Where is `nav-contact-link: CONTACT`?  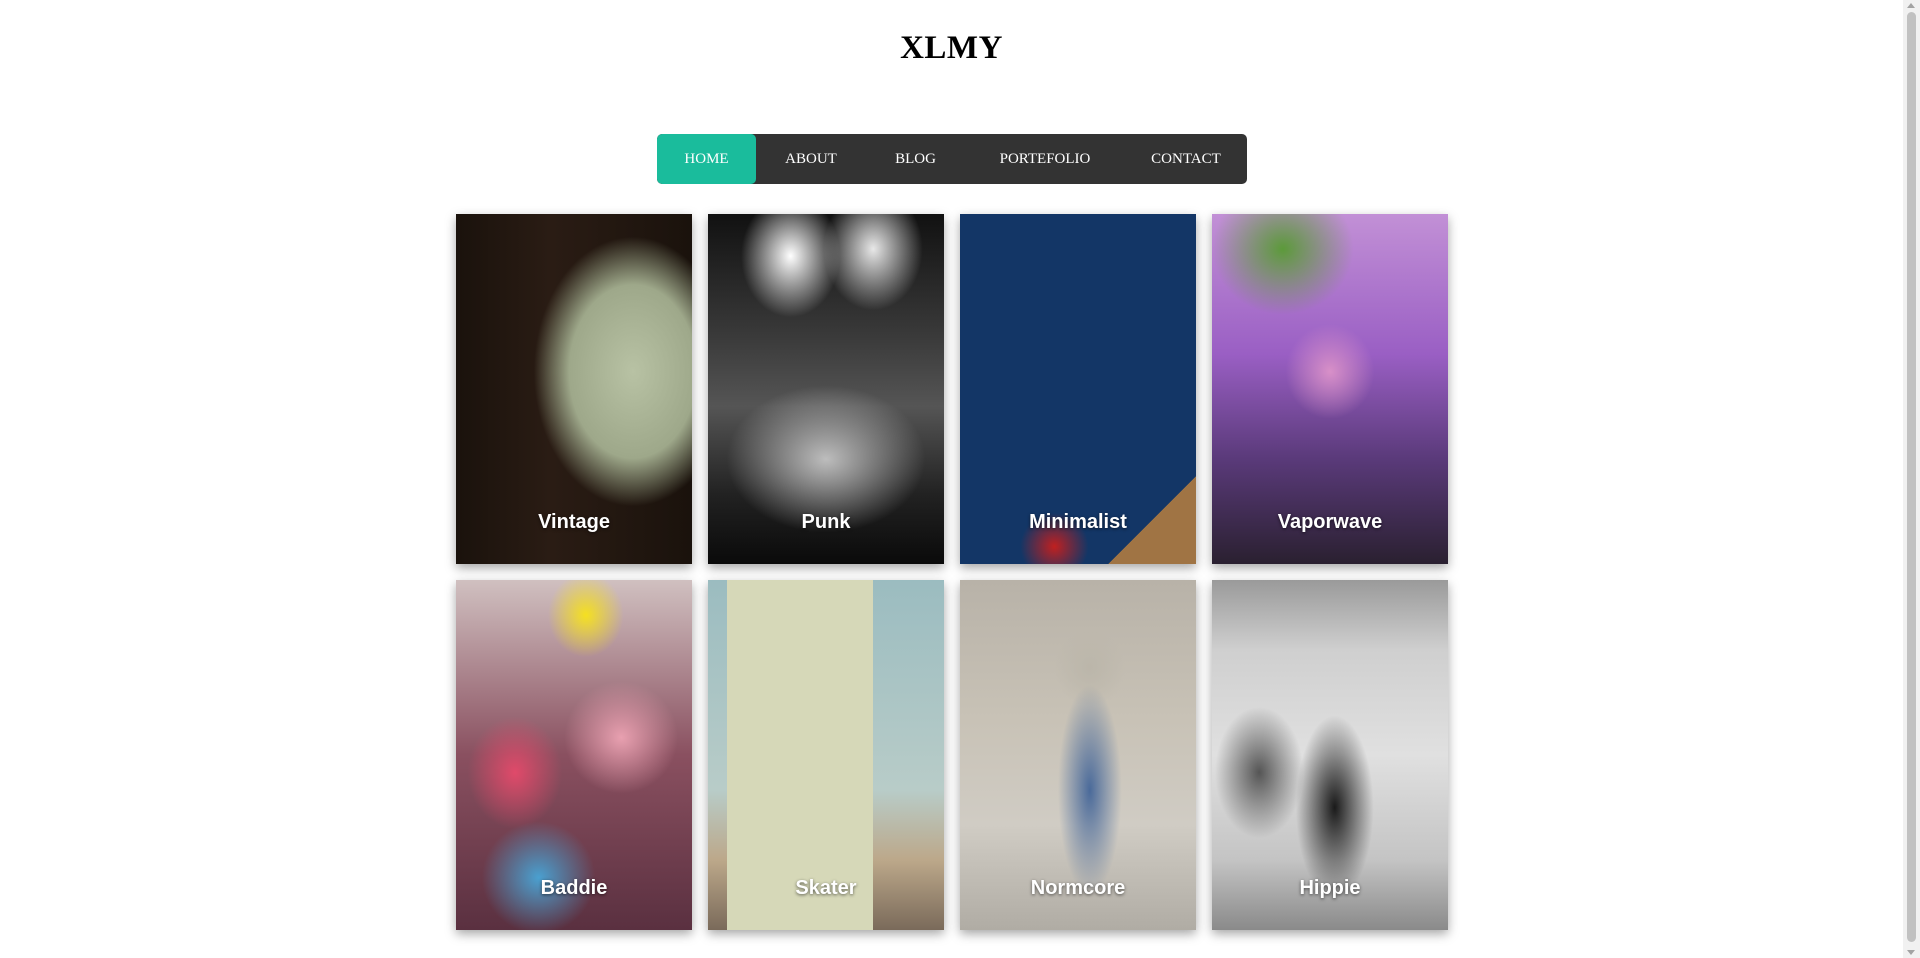 nav-contact-link: CONTACT is located at coordinates (1186, 159).